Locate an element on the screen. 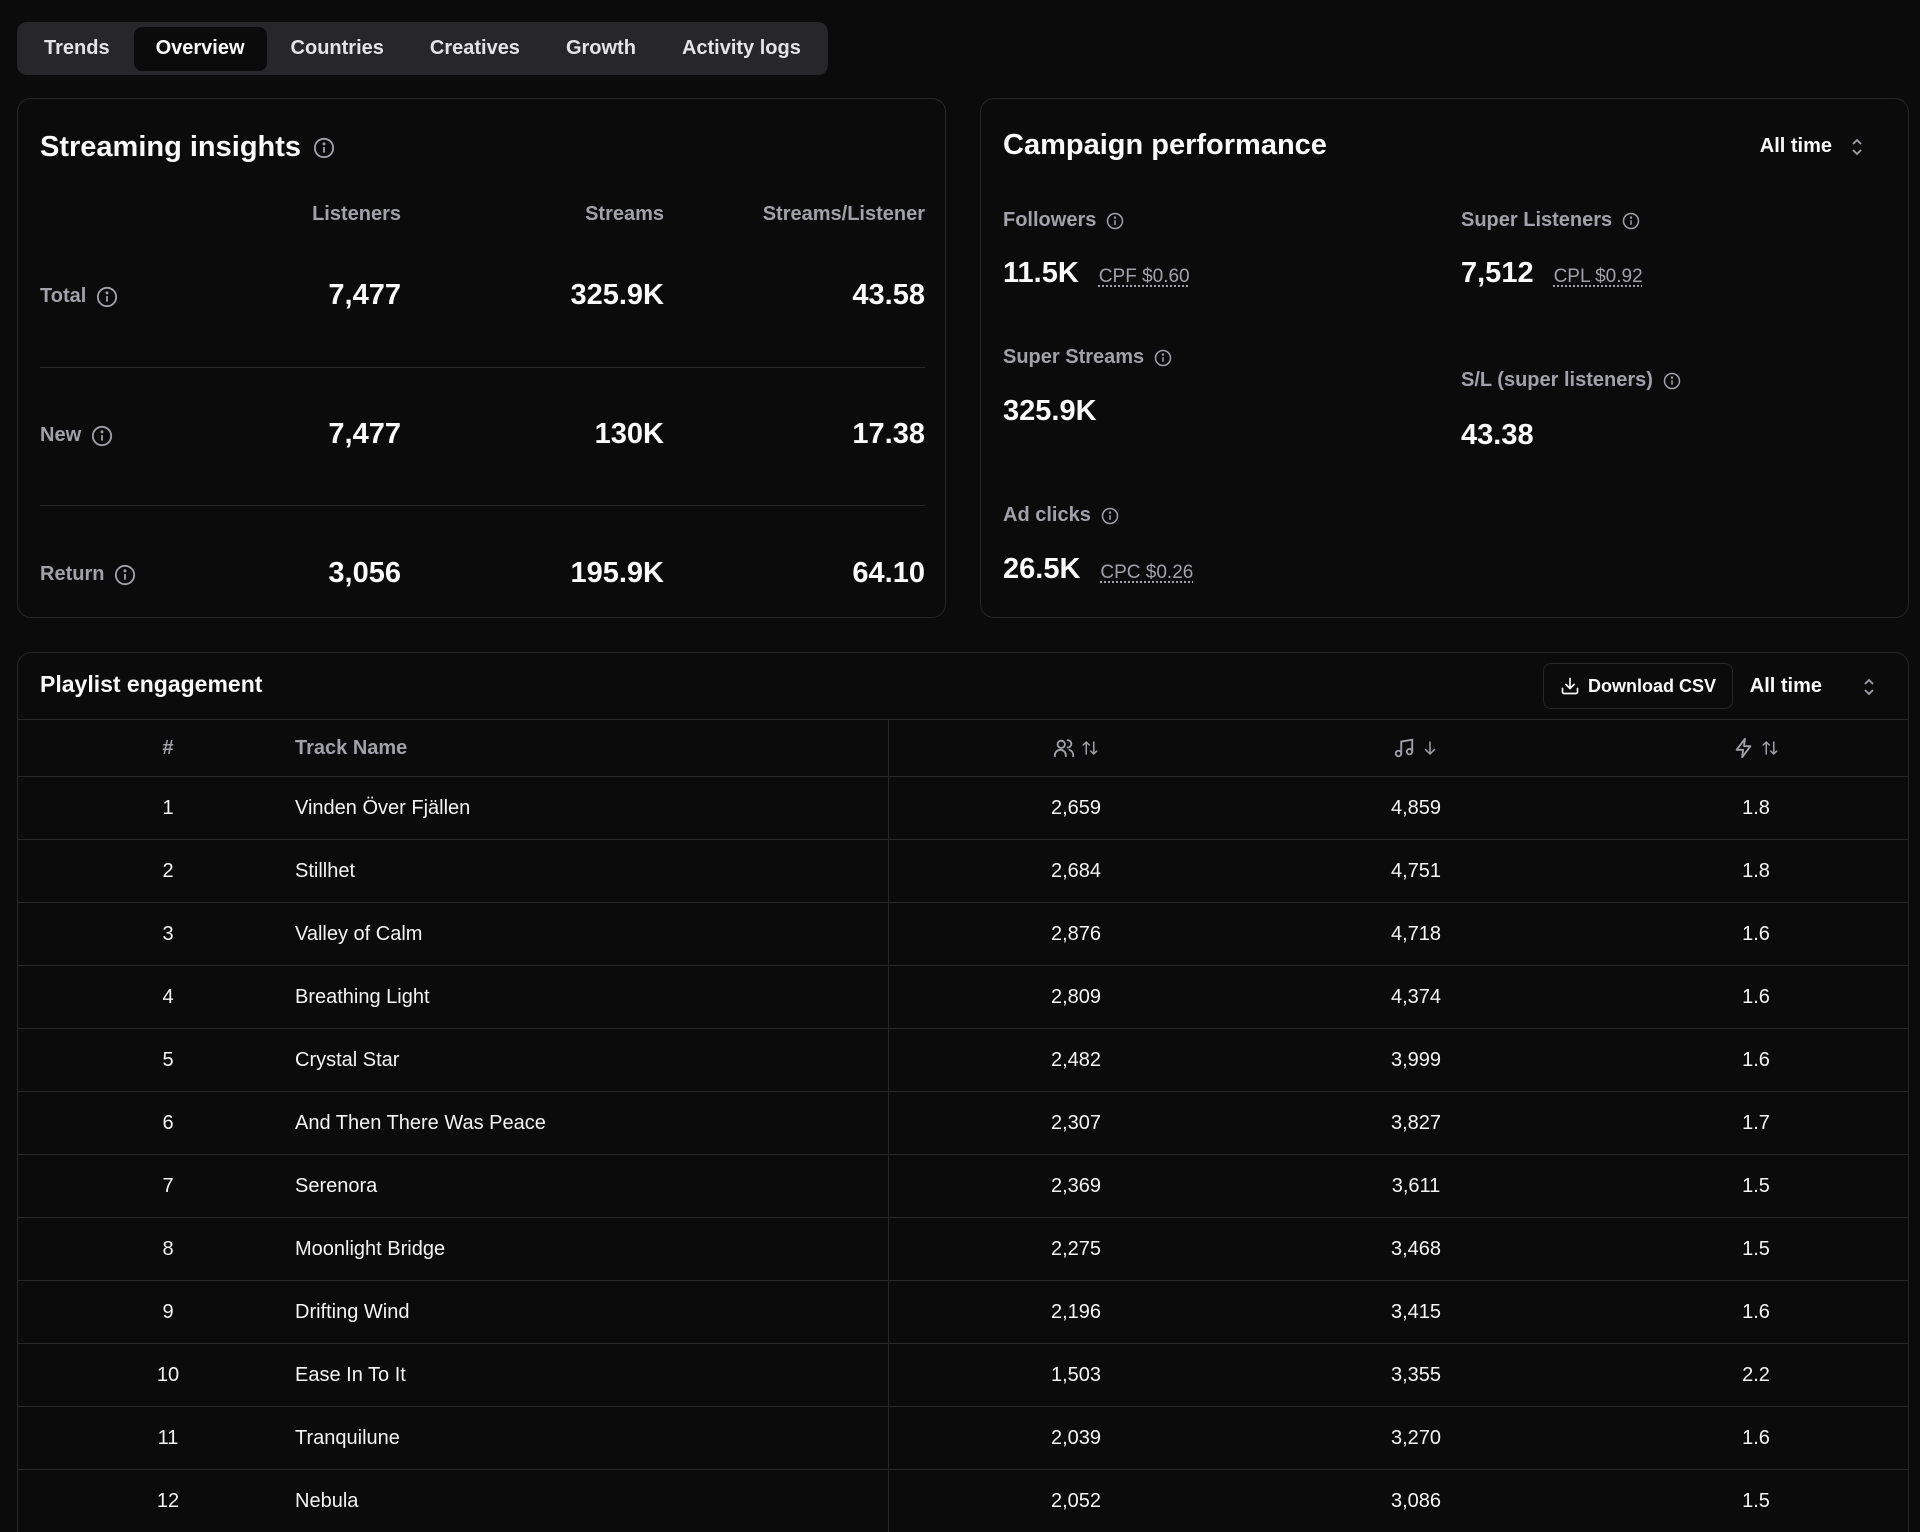 This screenshot has height=1532, width=1920. total-ratio: 43.58 is located at coordinates (888, 295).